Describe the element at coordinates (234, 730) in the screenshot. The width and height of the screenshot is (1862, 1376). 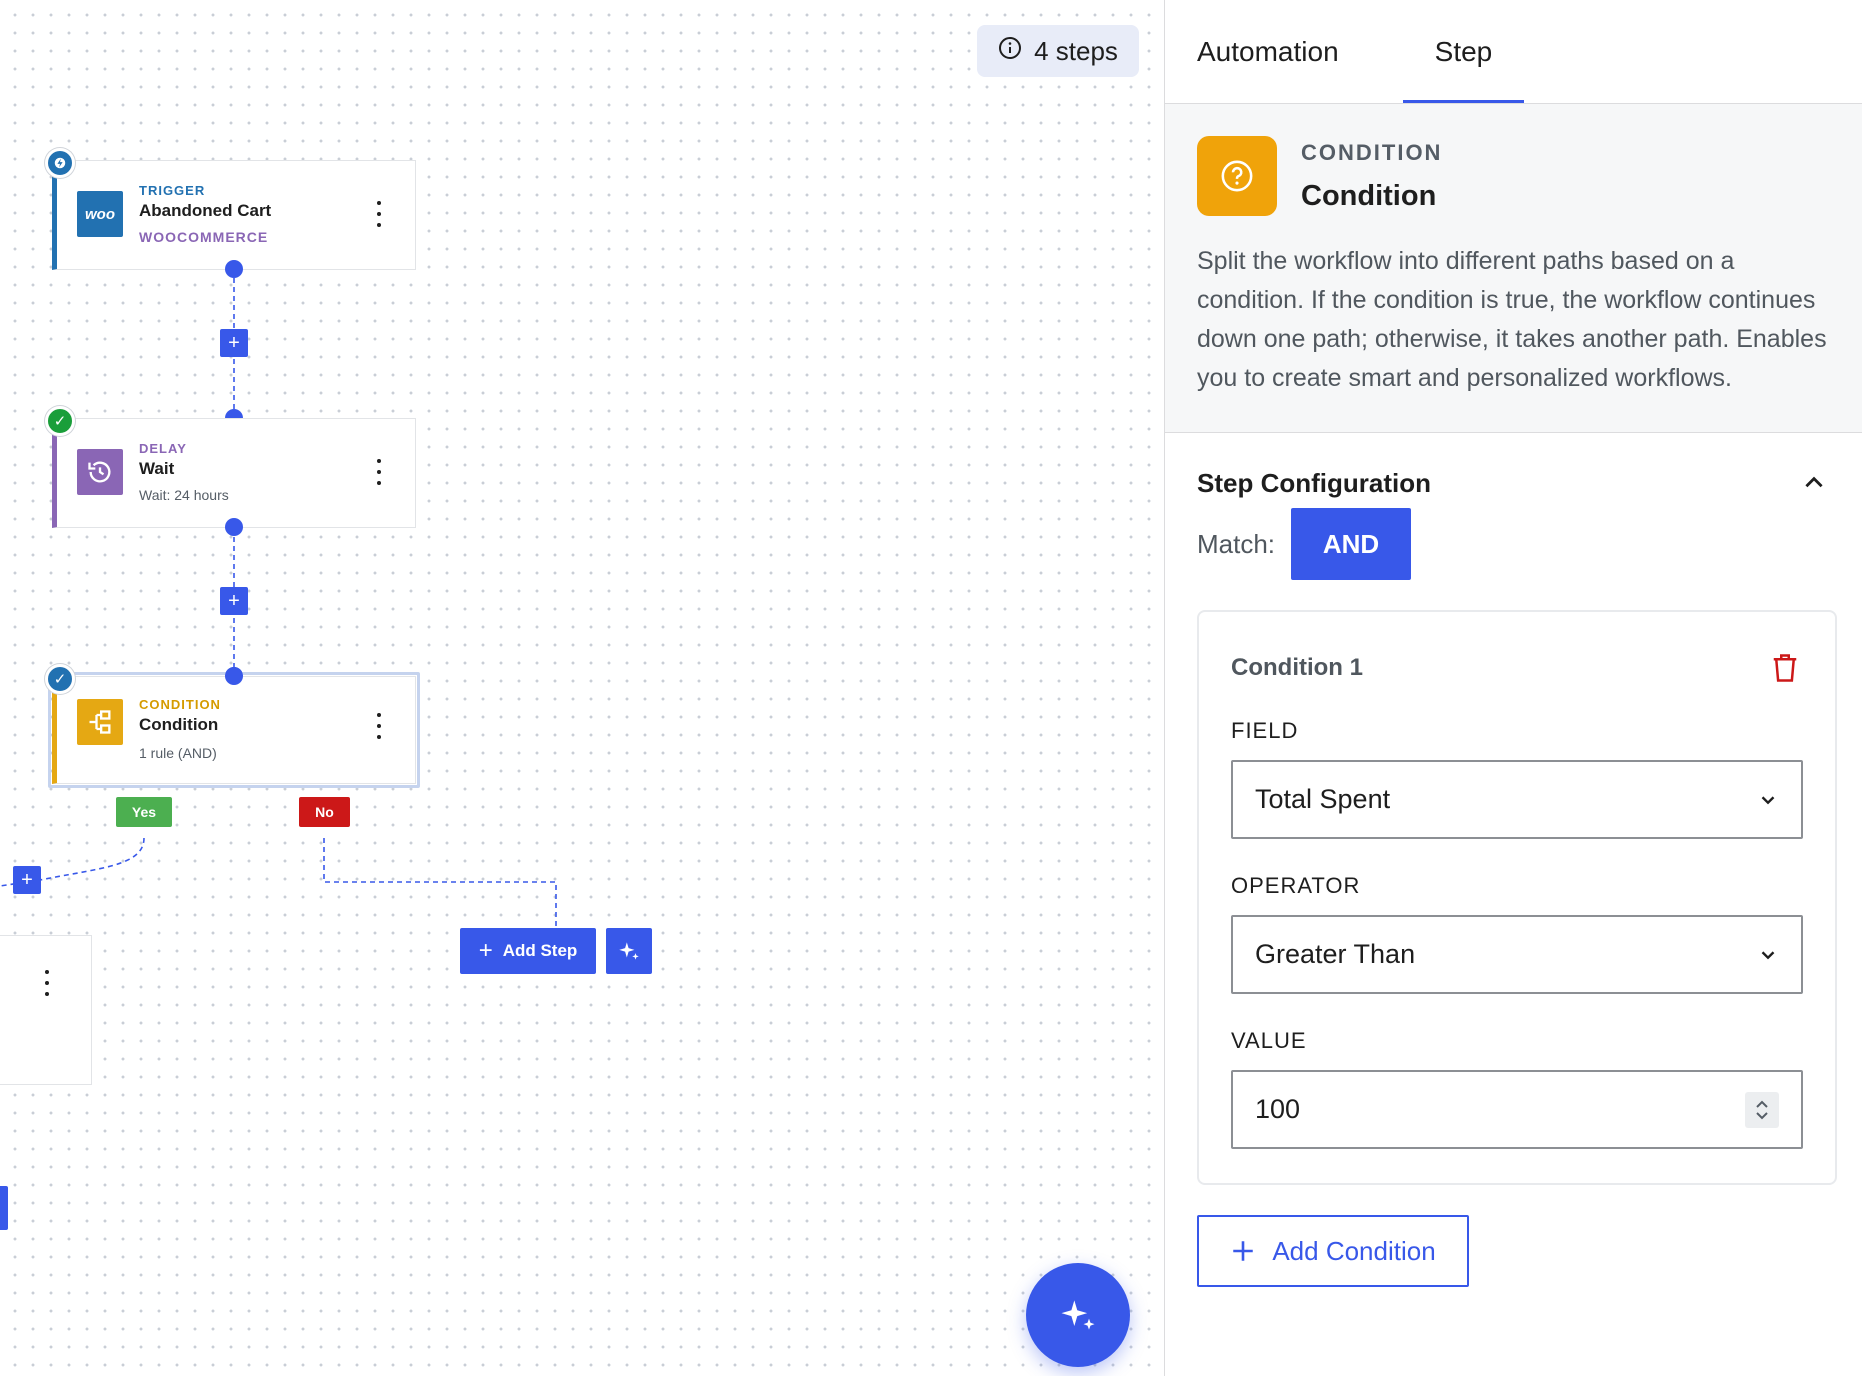
I see `condition-node: CONDITION Condition 1 rule (AND)` at that location.